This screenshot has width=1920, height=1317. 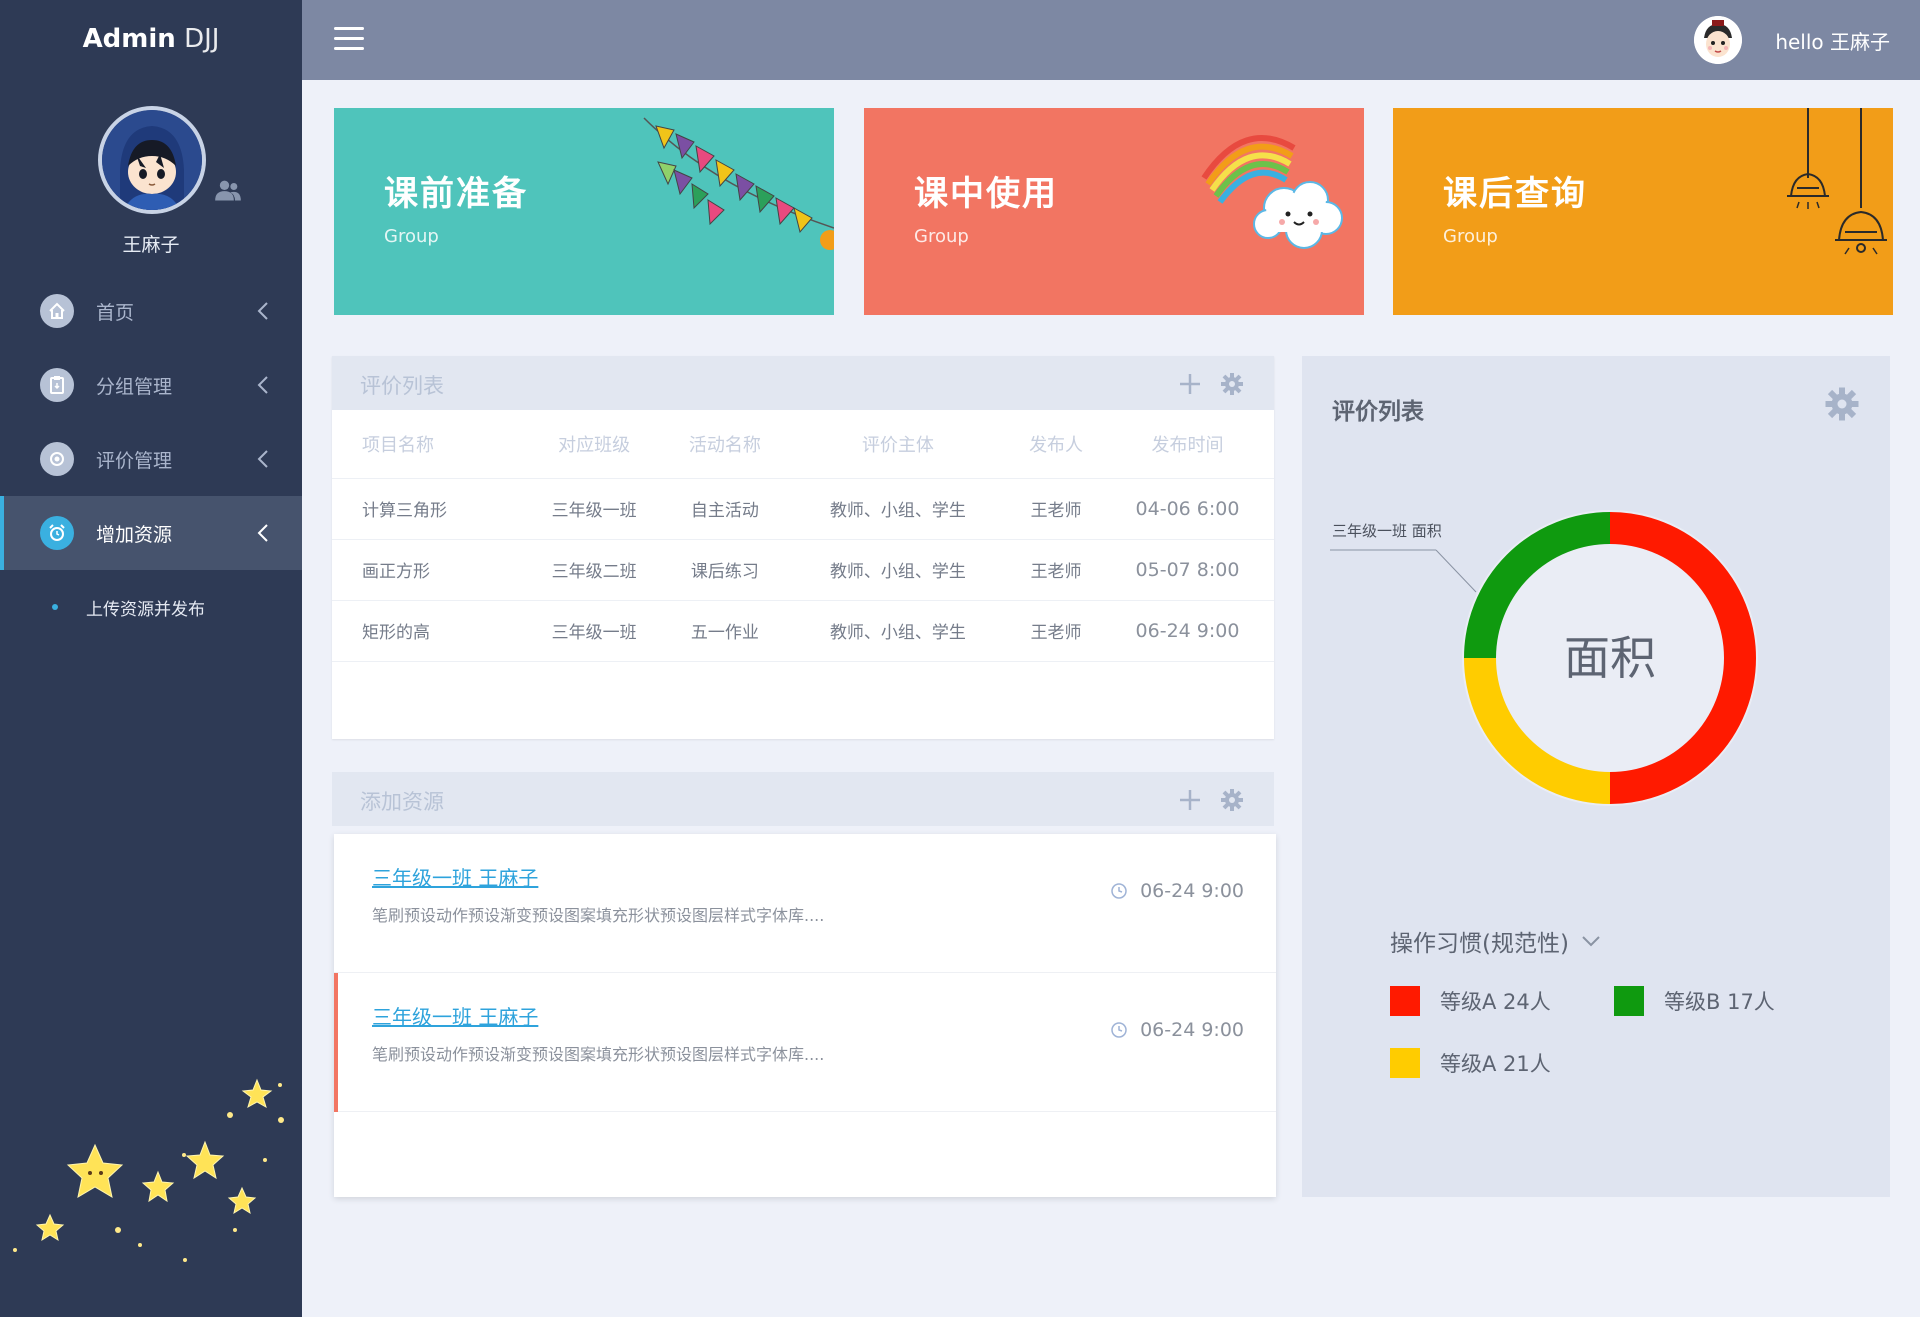 What do you see at coordinates (428, 570) in the screenshot?
I see `table-cell: 画正方形` at bounding box center [428, 570].